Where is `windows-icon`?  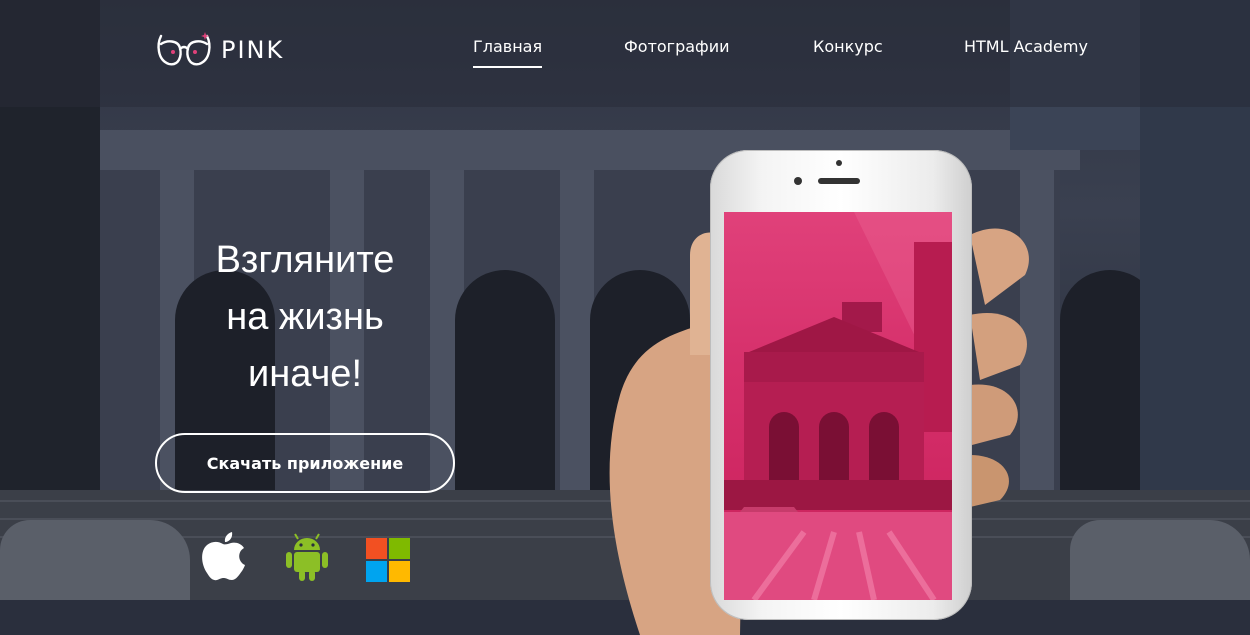
windows-icon is located at coordinates (388, 560).